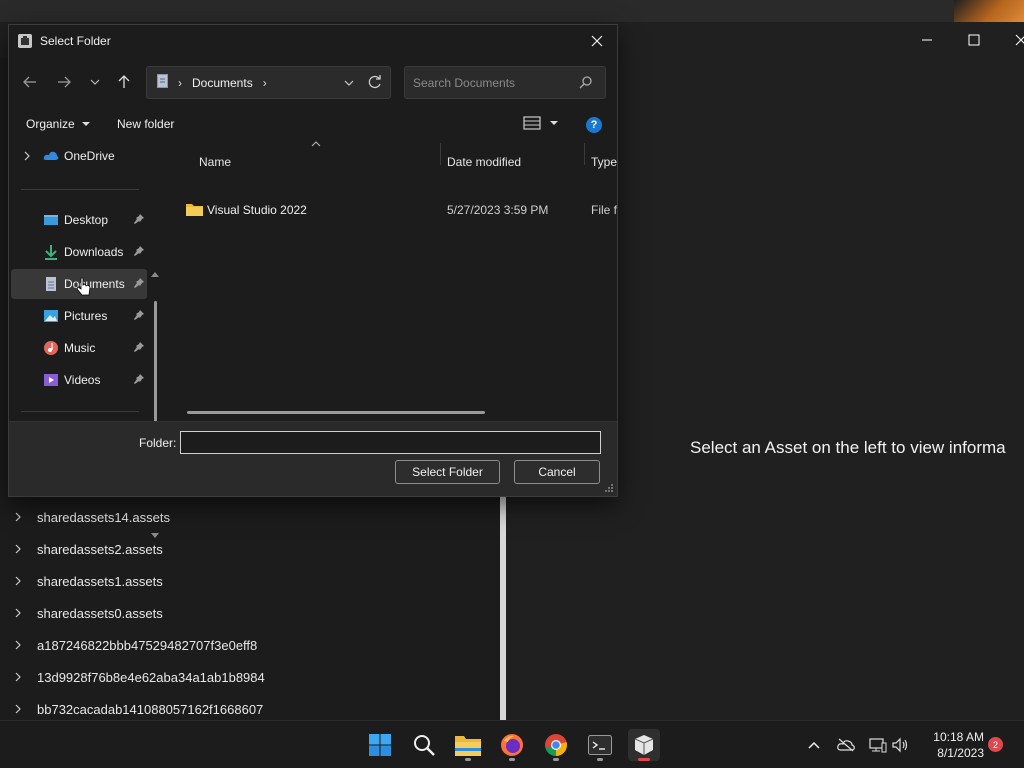  I want to click on nav-item-documents: Documents, so click(79, 284).